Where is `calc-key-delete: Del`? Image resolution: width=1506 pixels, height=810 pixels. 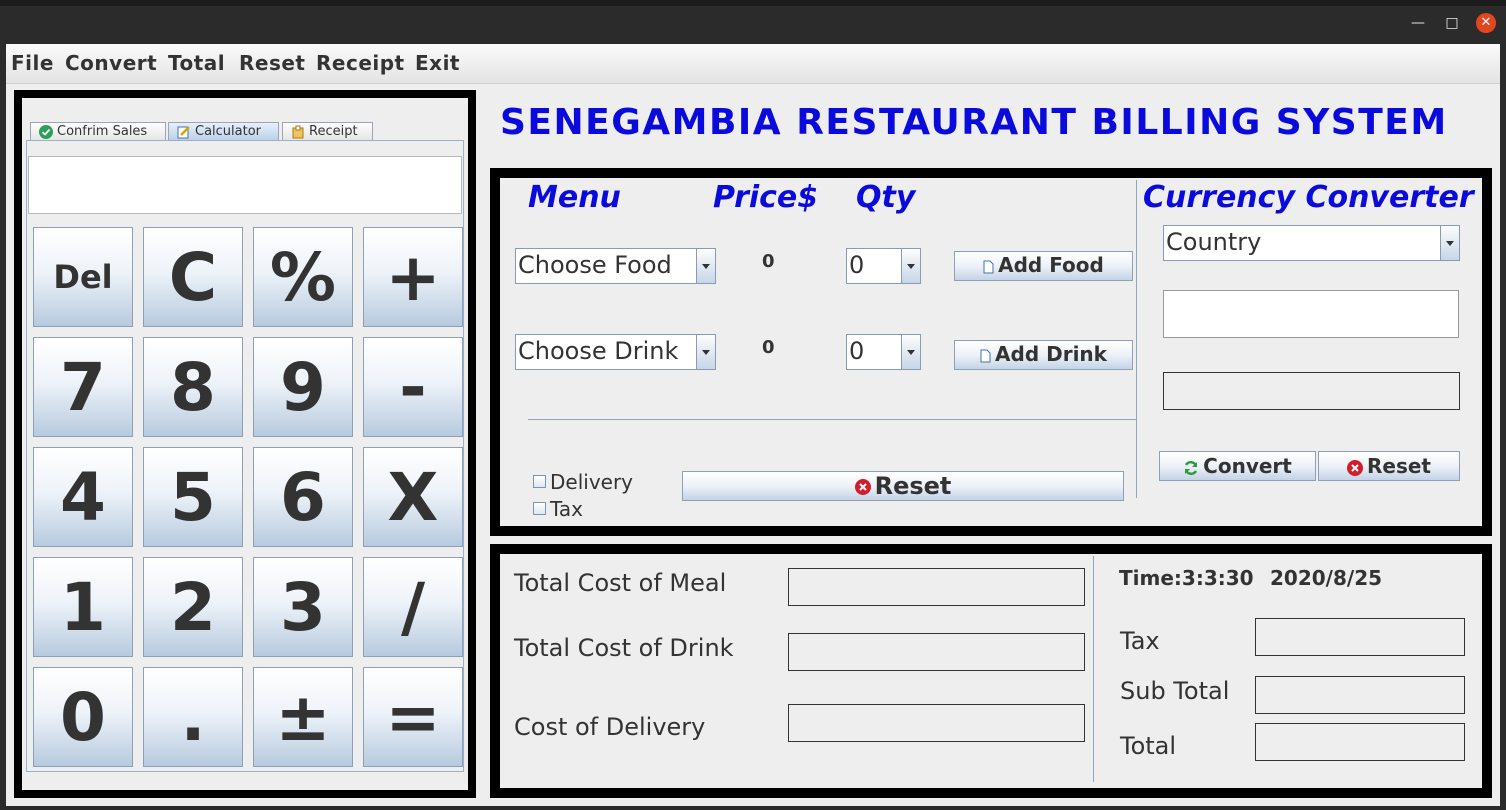
calc-key-delete: Del is located at coordinates (83, 277).